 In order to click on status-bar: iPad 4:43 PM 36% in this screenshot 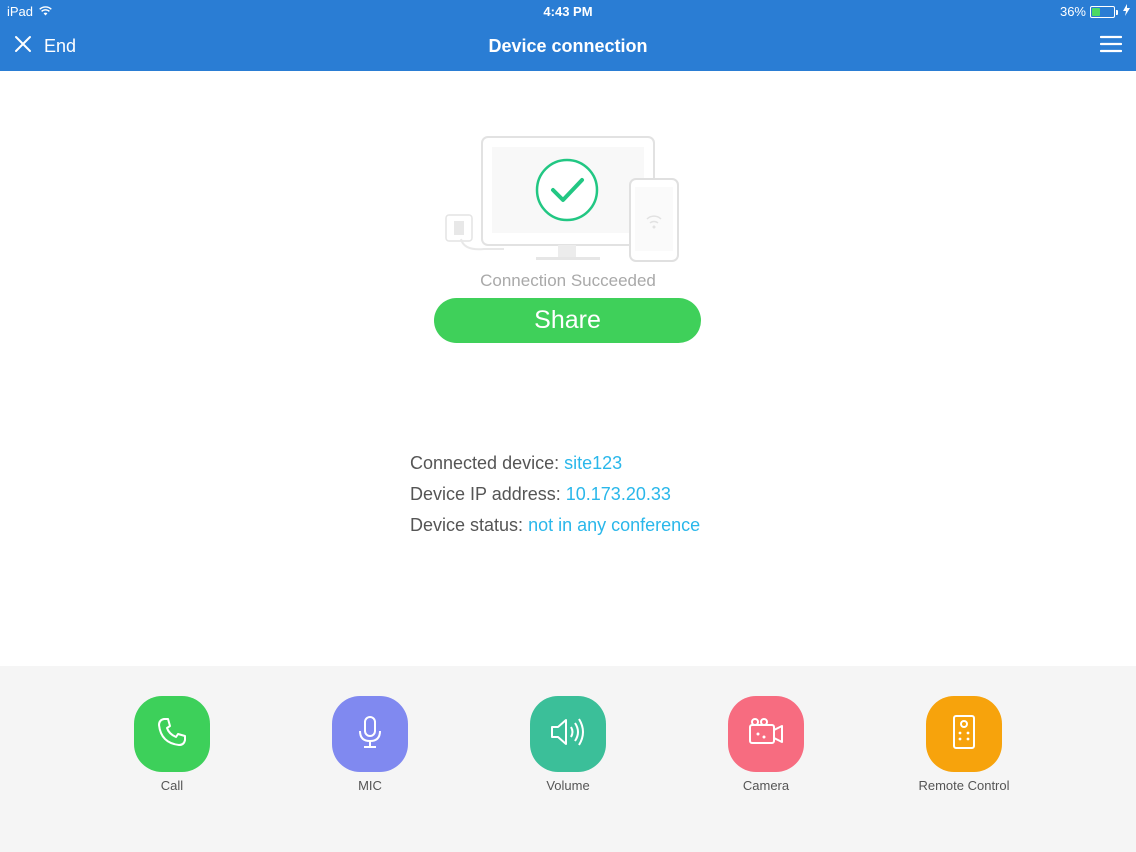, I will do `click(568, 12)`.